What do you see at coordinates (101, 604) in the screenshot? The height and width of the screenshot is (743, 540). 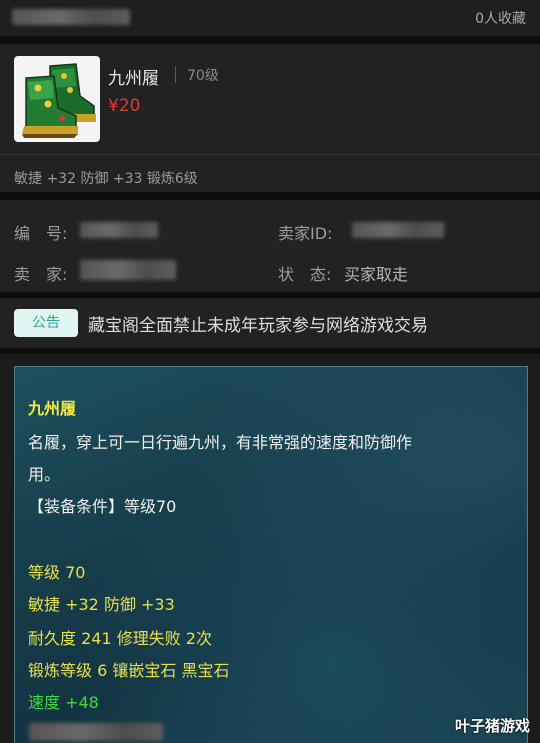 I see `tooltip-attr: 敏捷 +32 防御 +33` at bounding box center [101, 604].